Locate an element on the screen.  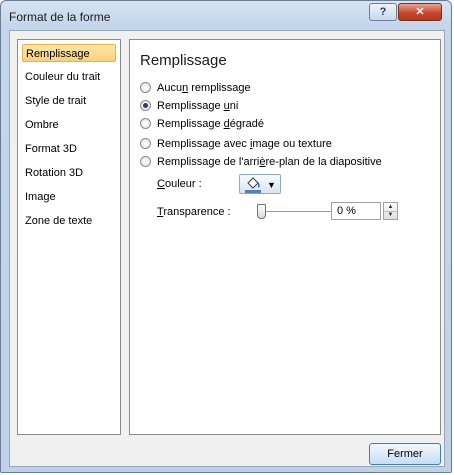
nav-item-label: Format 3D is located at coordinates (51, 149).